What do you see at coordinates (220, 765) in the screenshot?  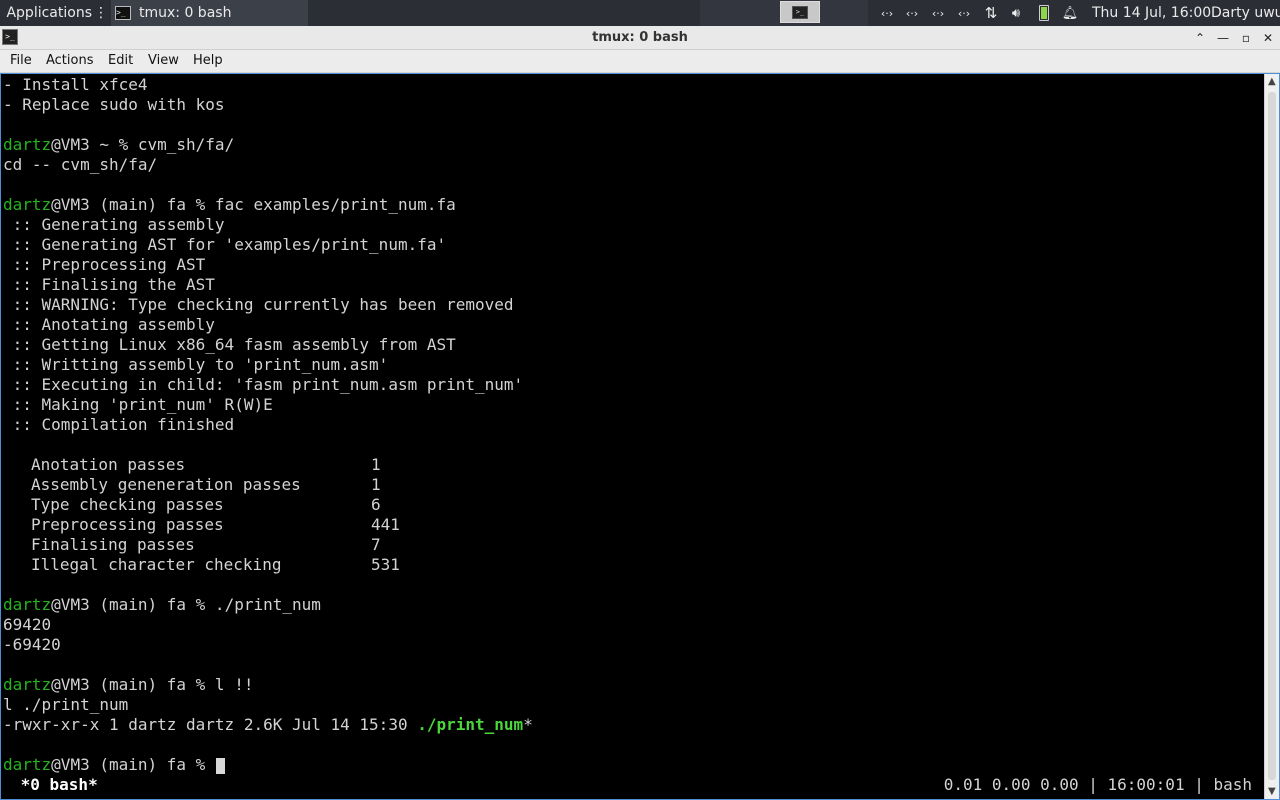 I see `text-cursor` at bounding box center [220, 765].